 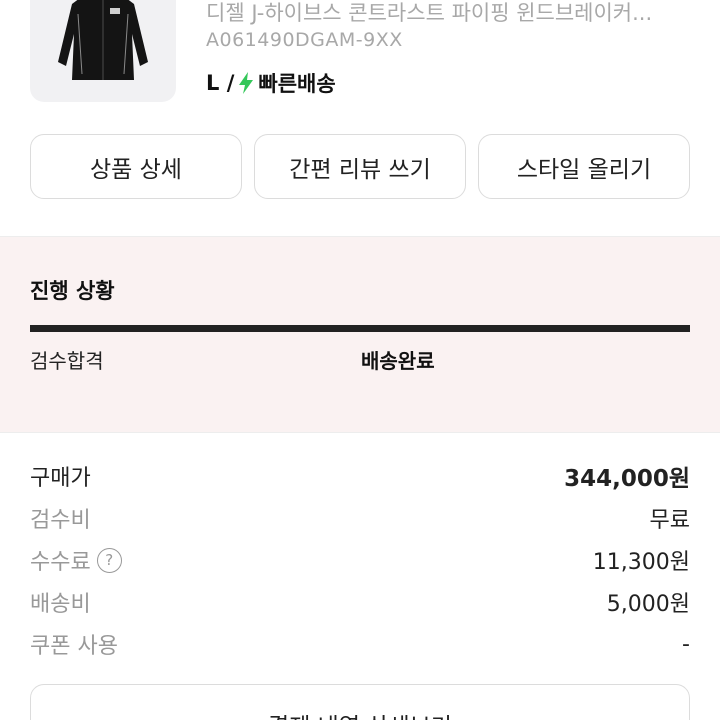 What do you see at coordinates (74, 646) in the screenshot?
I see `coupon-label: 쿠폰 사용` at bounding box center [74, 646].